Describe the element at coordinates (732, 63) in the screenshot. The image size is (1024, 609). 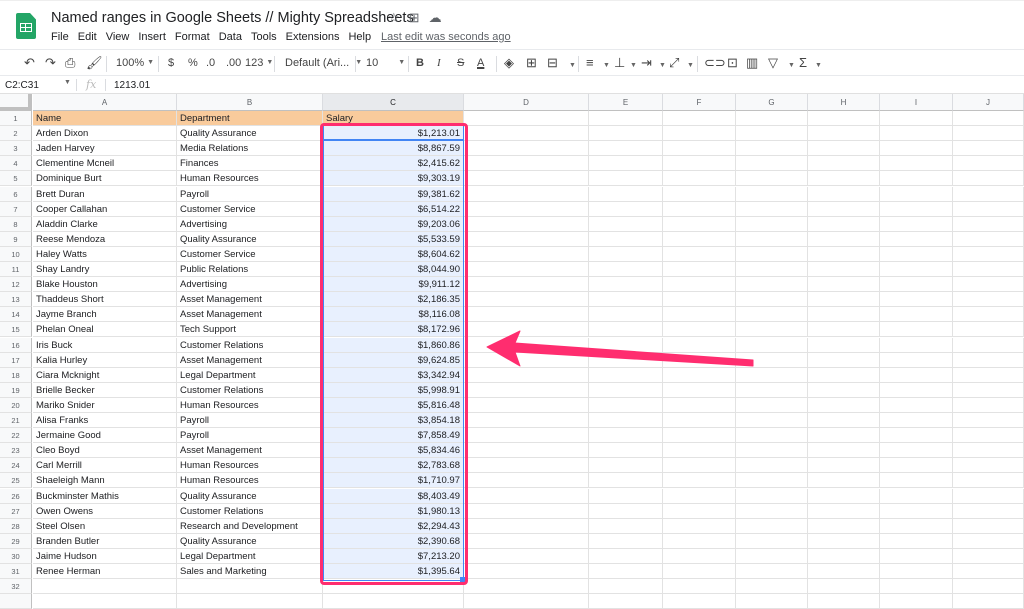
I see `insert-comment-icon: ⊡` at that location.